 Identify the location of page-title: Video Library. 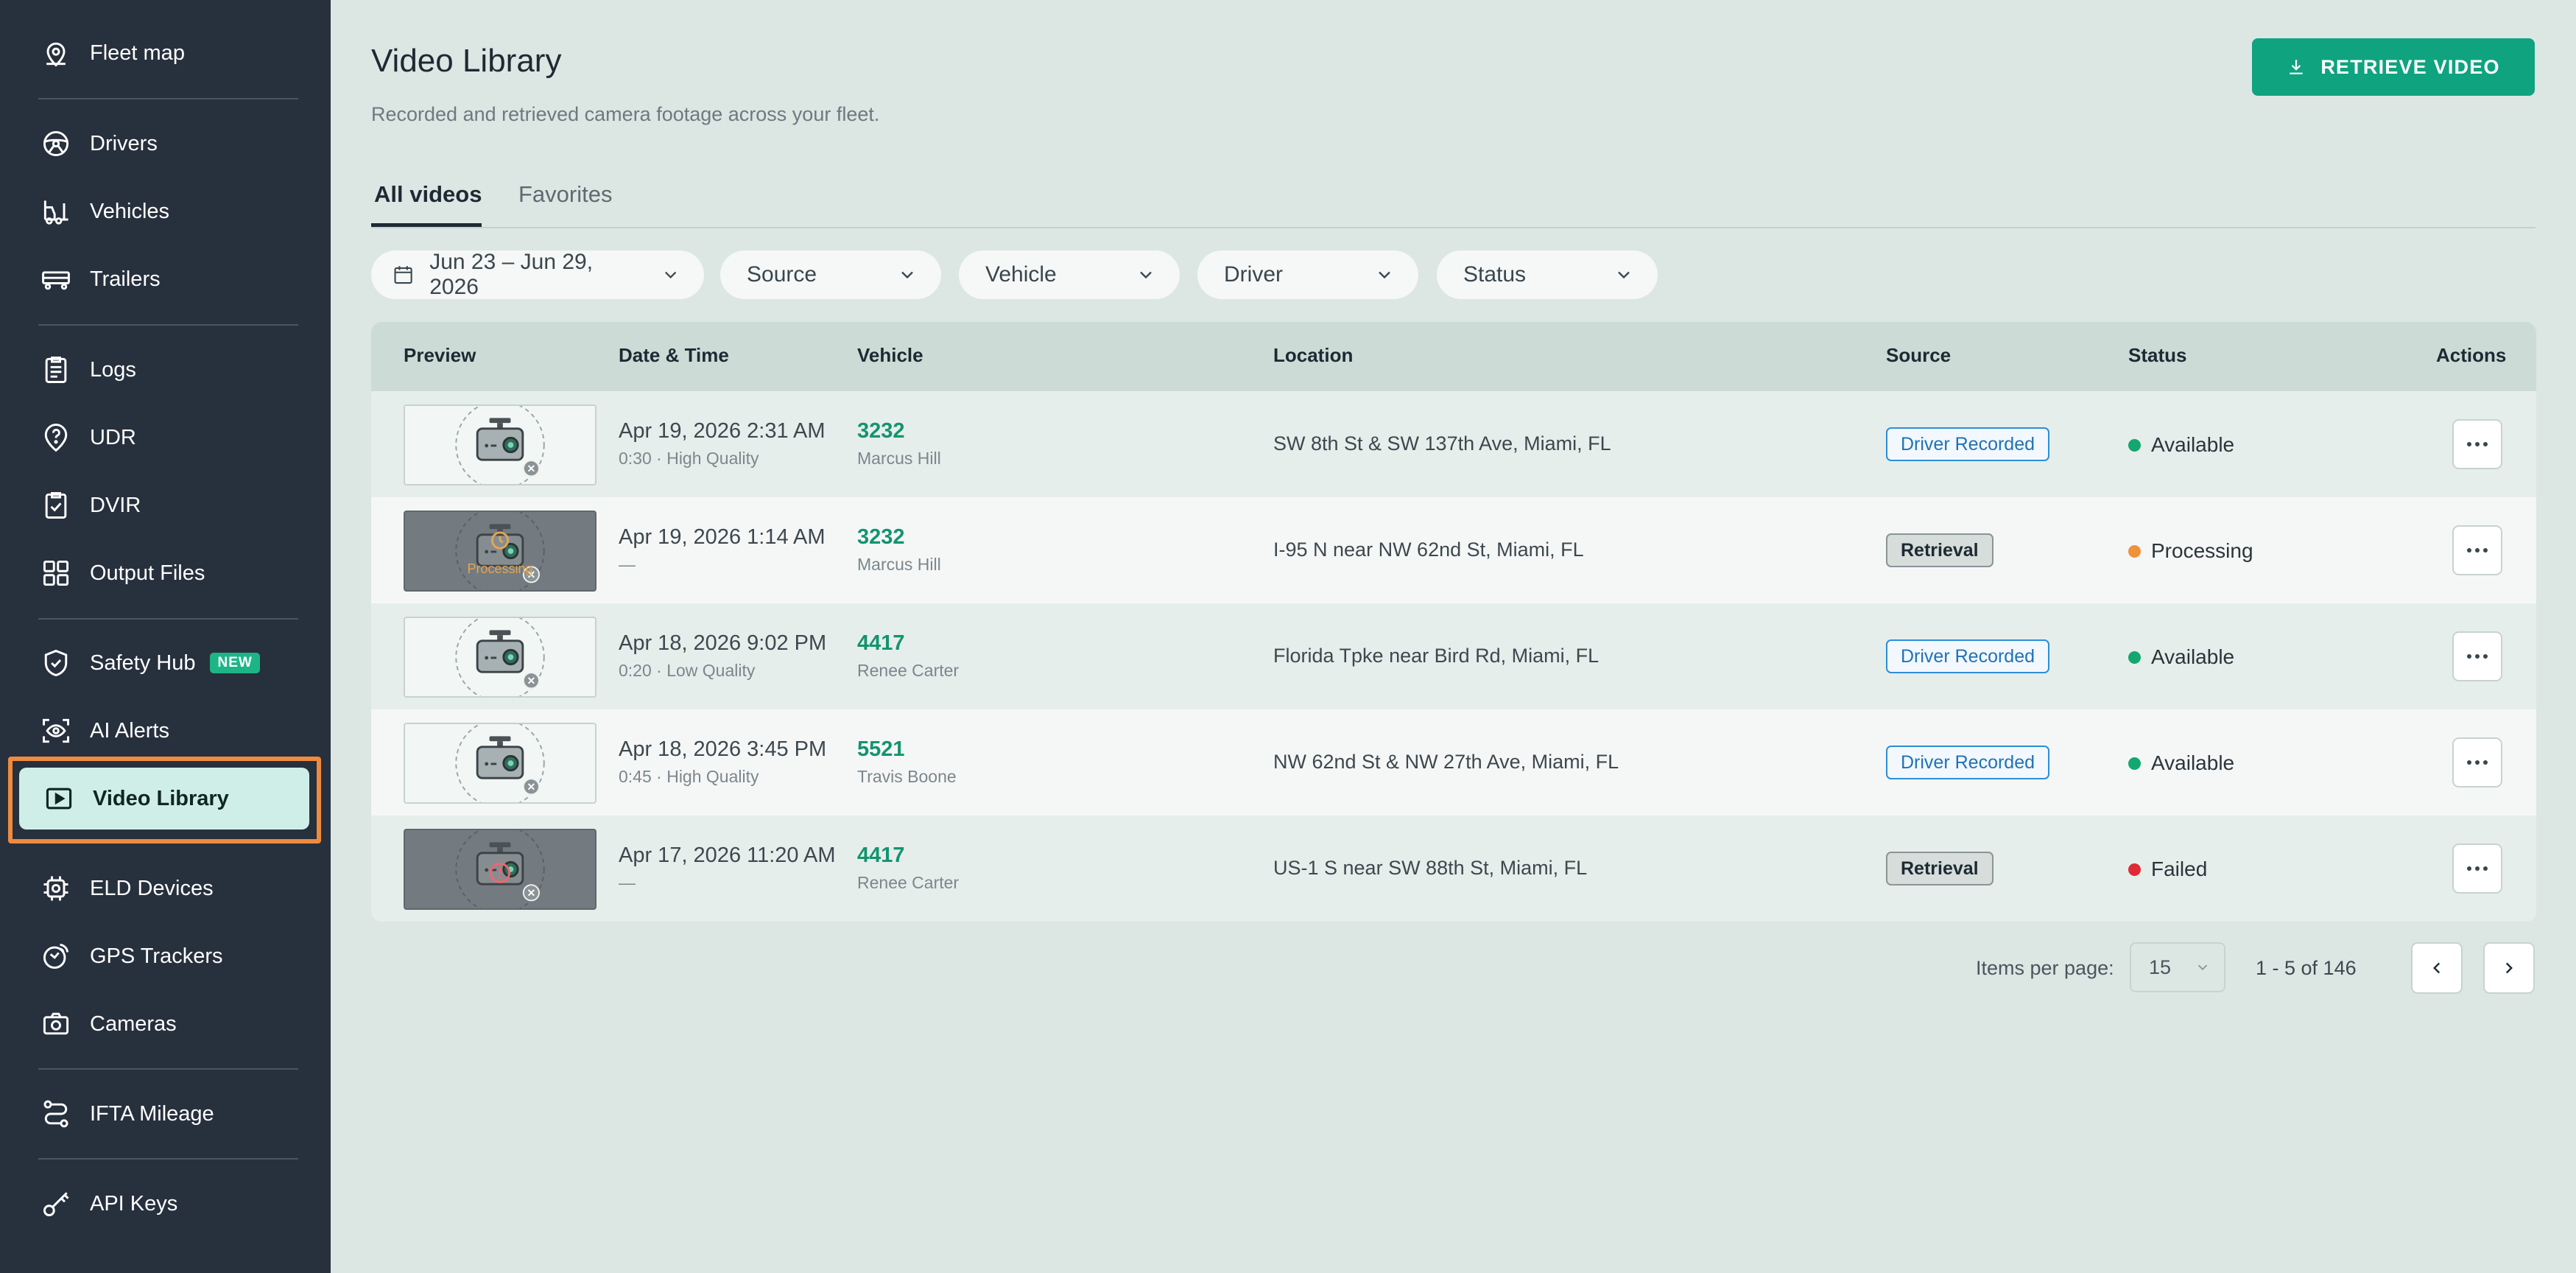
(466, 61).